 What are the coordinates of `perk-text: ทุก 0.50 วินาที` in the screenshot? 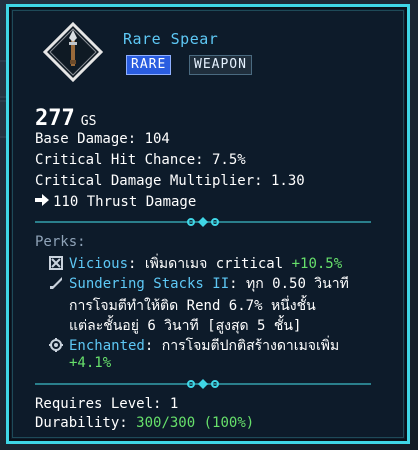 It's located at (293, 284).